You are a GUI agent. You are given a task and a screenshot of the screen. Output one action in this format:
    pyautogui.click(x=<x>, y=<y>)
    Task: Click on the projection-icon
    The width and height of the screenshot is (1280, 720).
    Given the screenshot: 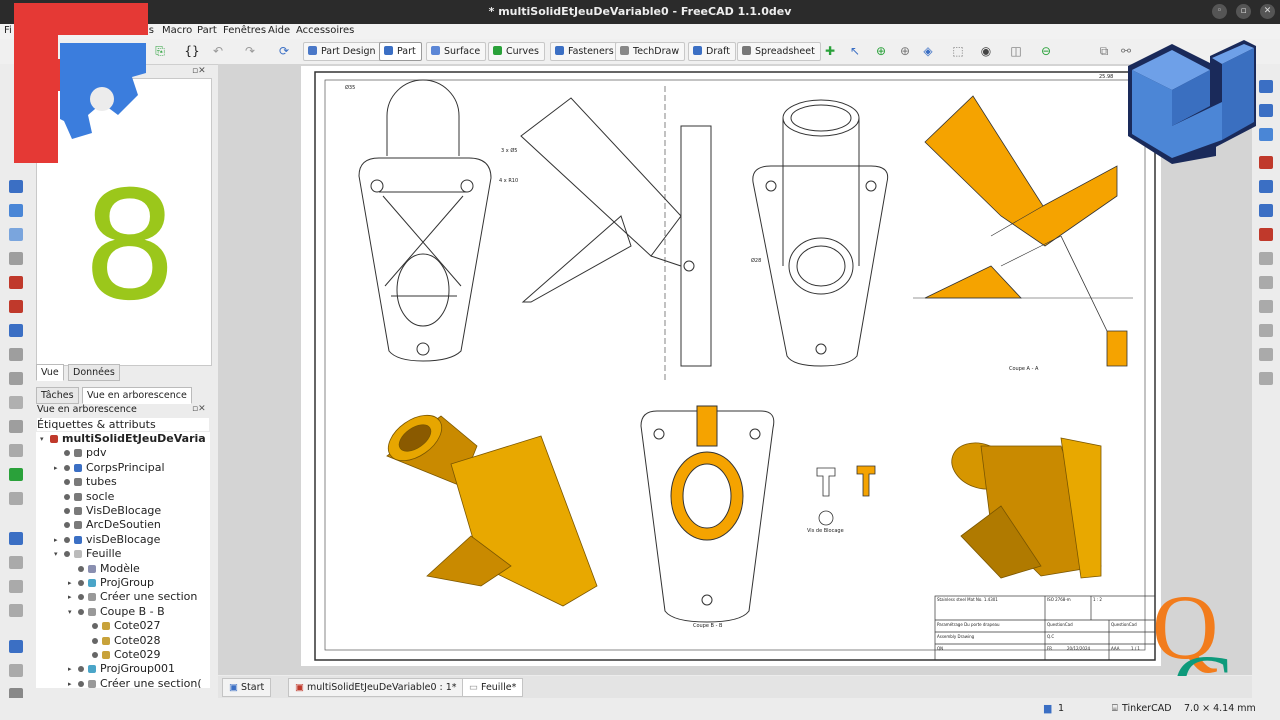 What is the action you would take?
    pyautogui.click(x=16, y=450)
    